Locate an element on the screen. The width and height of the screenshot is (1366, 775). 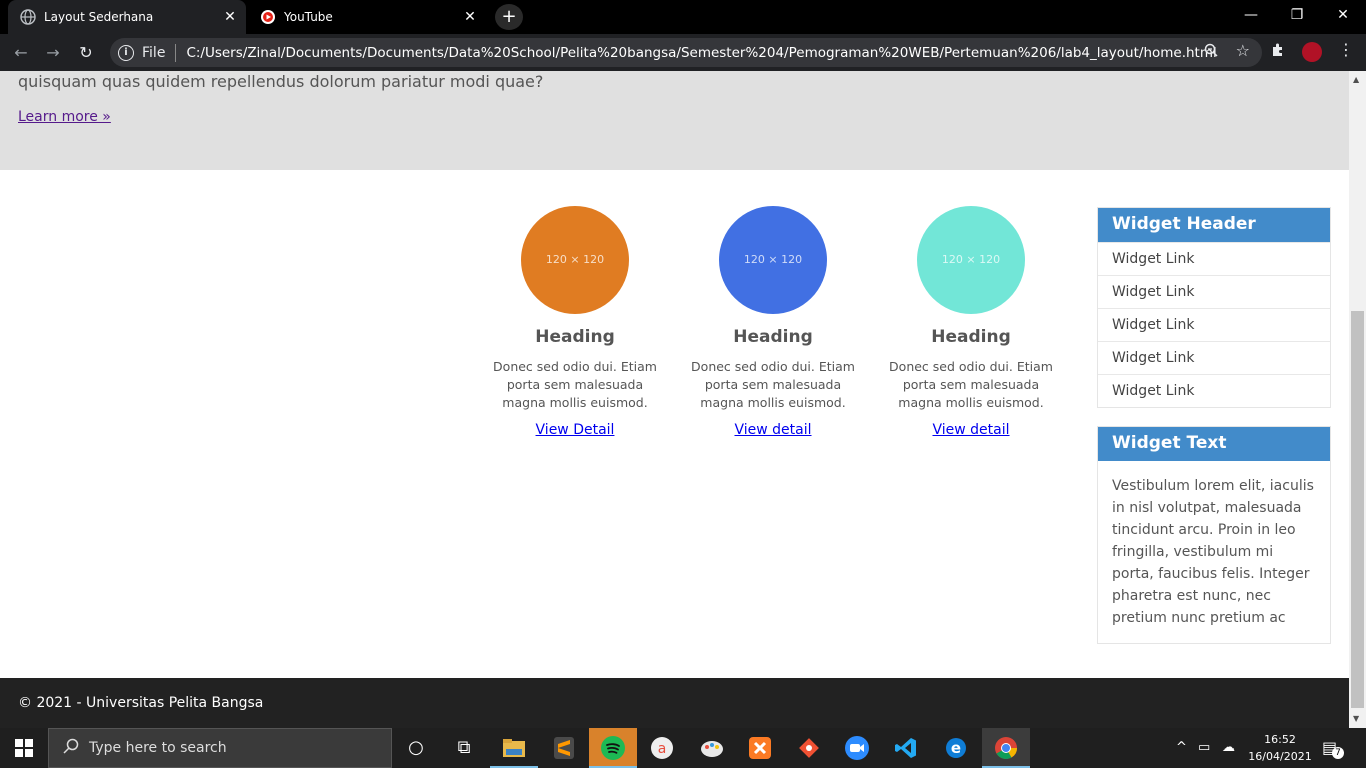
info-icon: i is located at coordinates (126, 52).